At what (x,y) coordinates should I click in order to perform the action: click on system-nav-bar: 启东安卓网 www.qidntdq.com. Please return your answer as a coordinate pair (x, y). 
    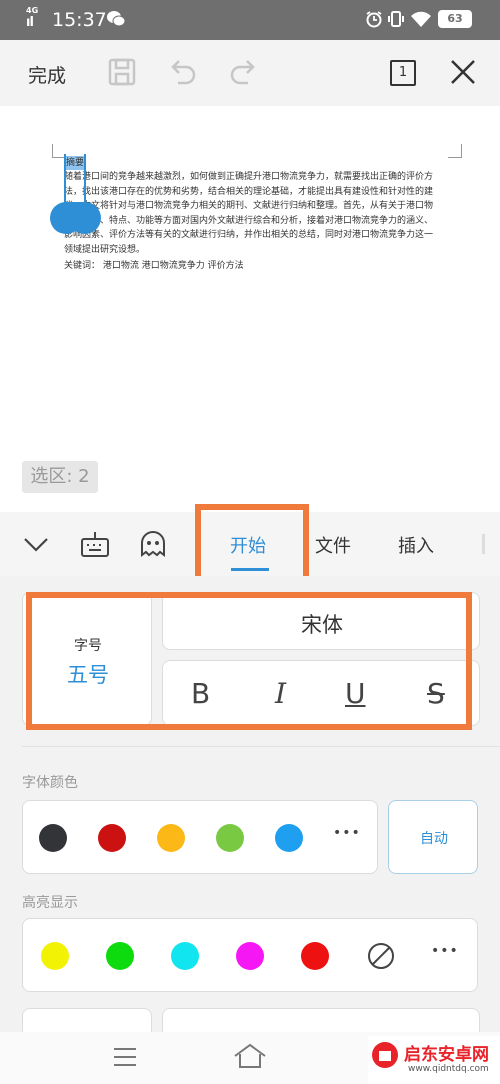
    Looking at the image, I should click on (250, 1058).